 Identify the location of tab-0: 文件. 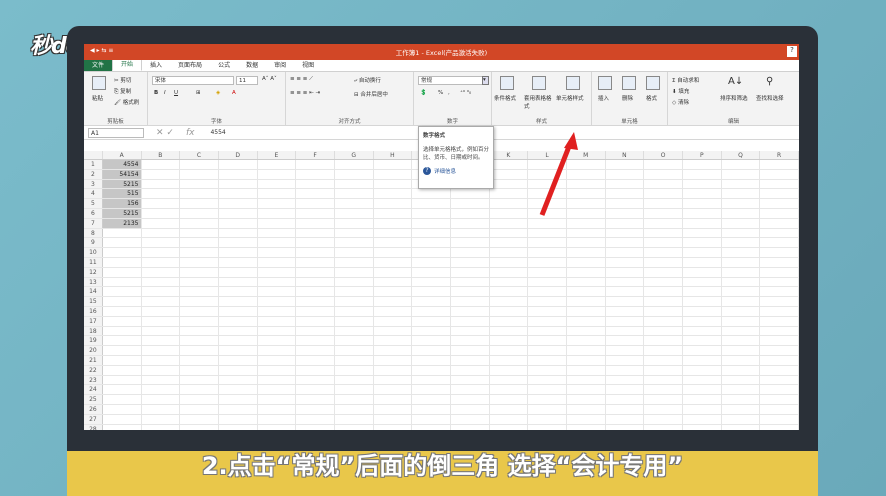
(98, 65).